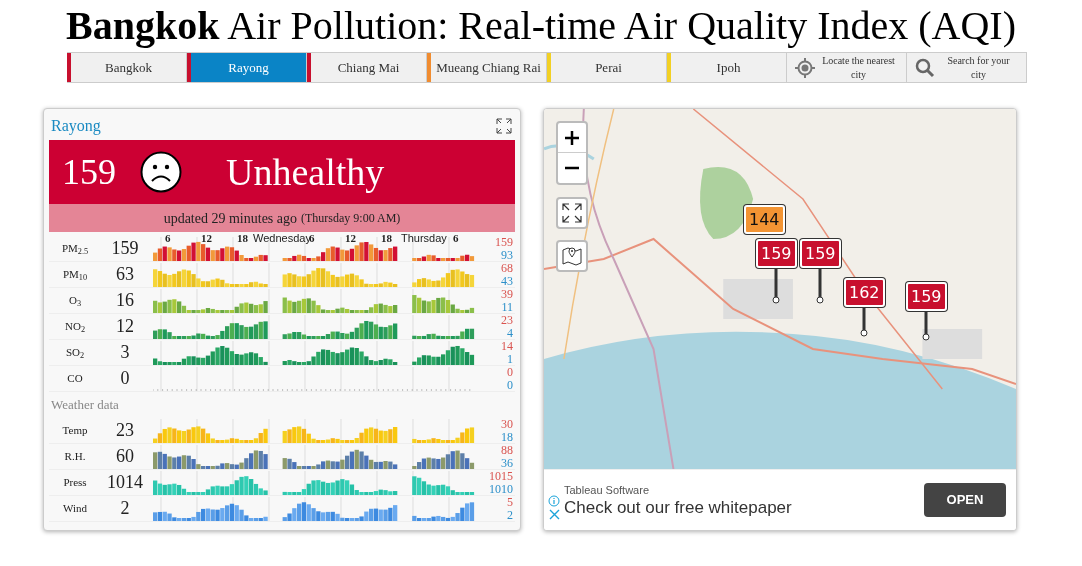 The height and width of the screenshot is (566, 1082). I want to click on min-value: 11, so click(507, 307).